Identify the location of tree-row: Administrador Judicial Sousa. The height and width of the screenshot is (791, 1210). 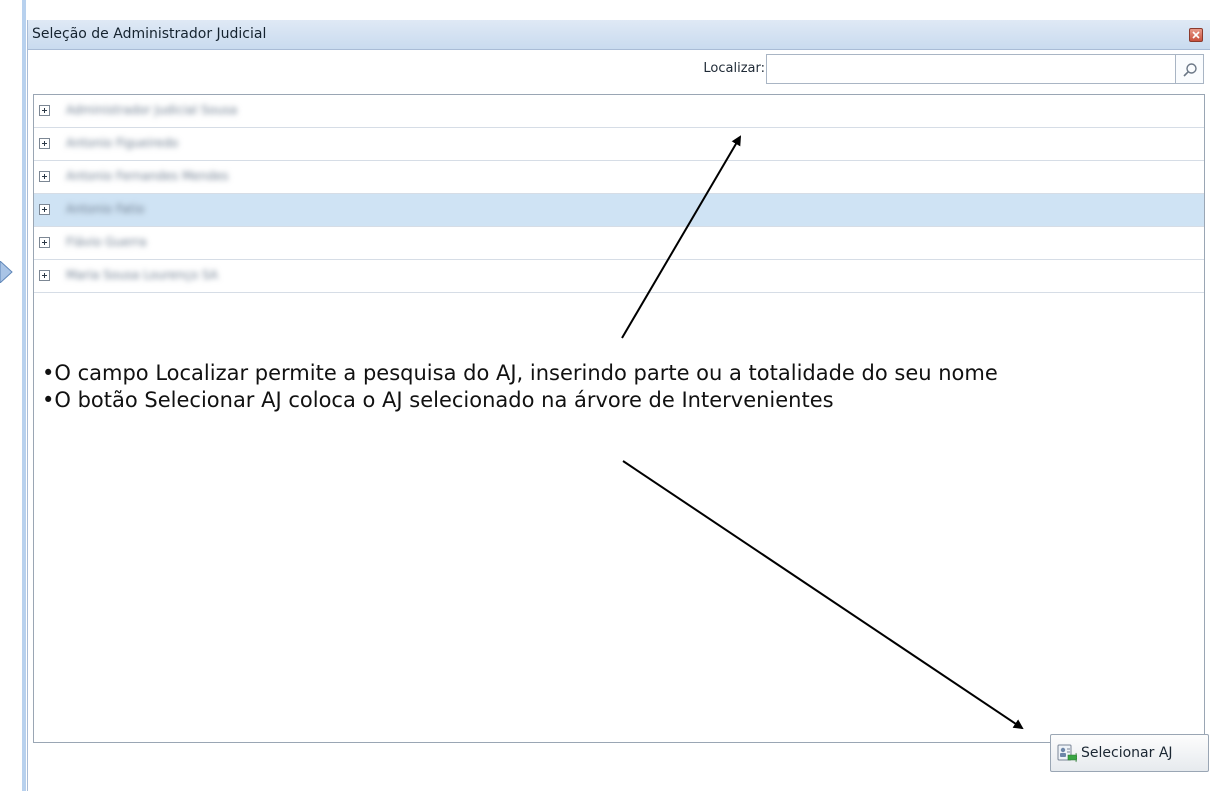
(619, 111).